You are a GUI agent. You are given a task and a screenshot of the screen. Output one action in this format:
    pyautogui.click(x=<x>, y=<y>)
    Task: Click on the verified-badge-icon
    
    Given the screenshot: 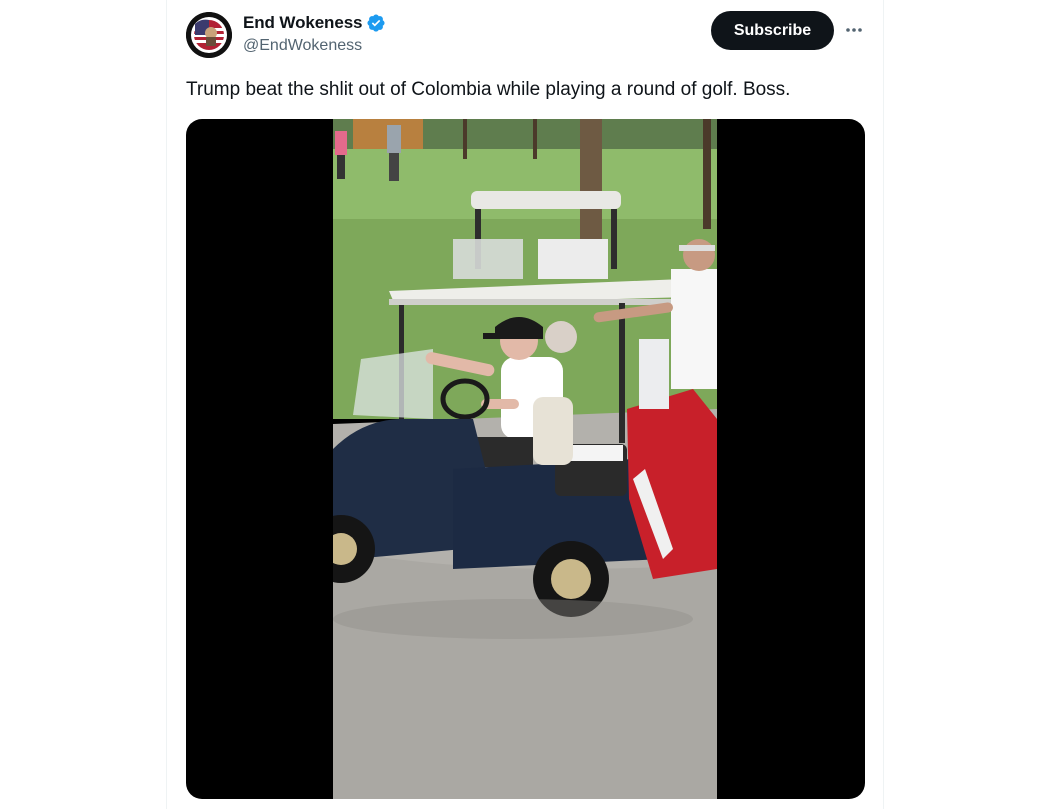 What is the action you would take?
    pyautogui.click(x=376, y=23)
    